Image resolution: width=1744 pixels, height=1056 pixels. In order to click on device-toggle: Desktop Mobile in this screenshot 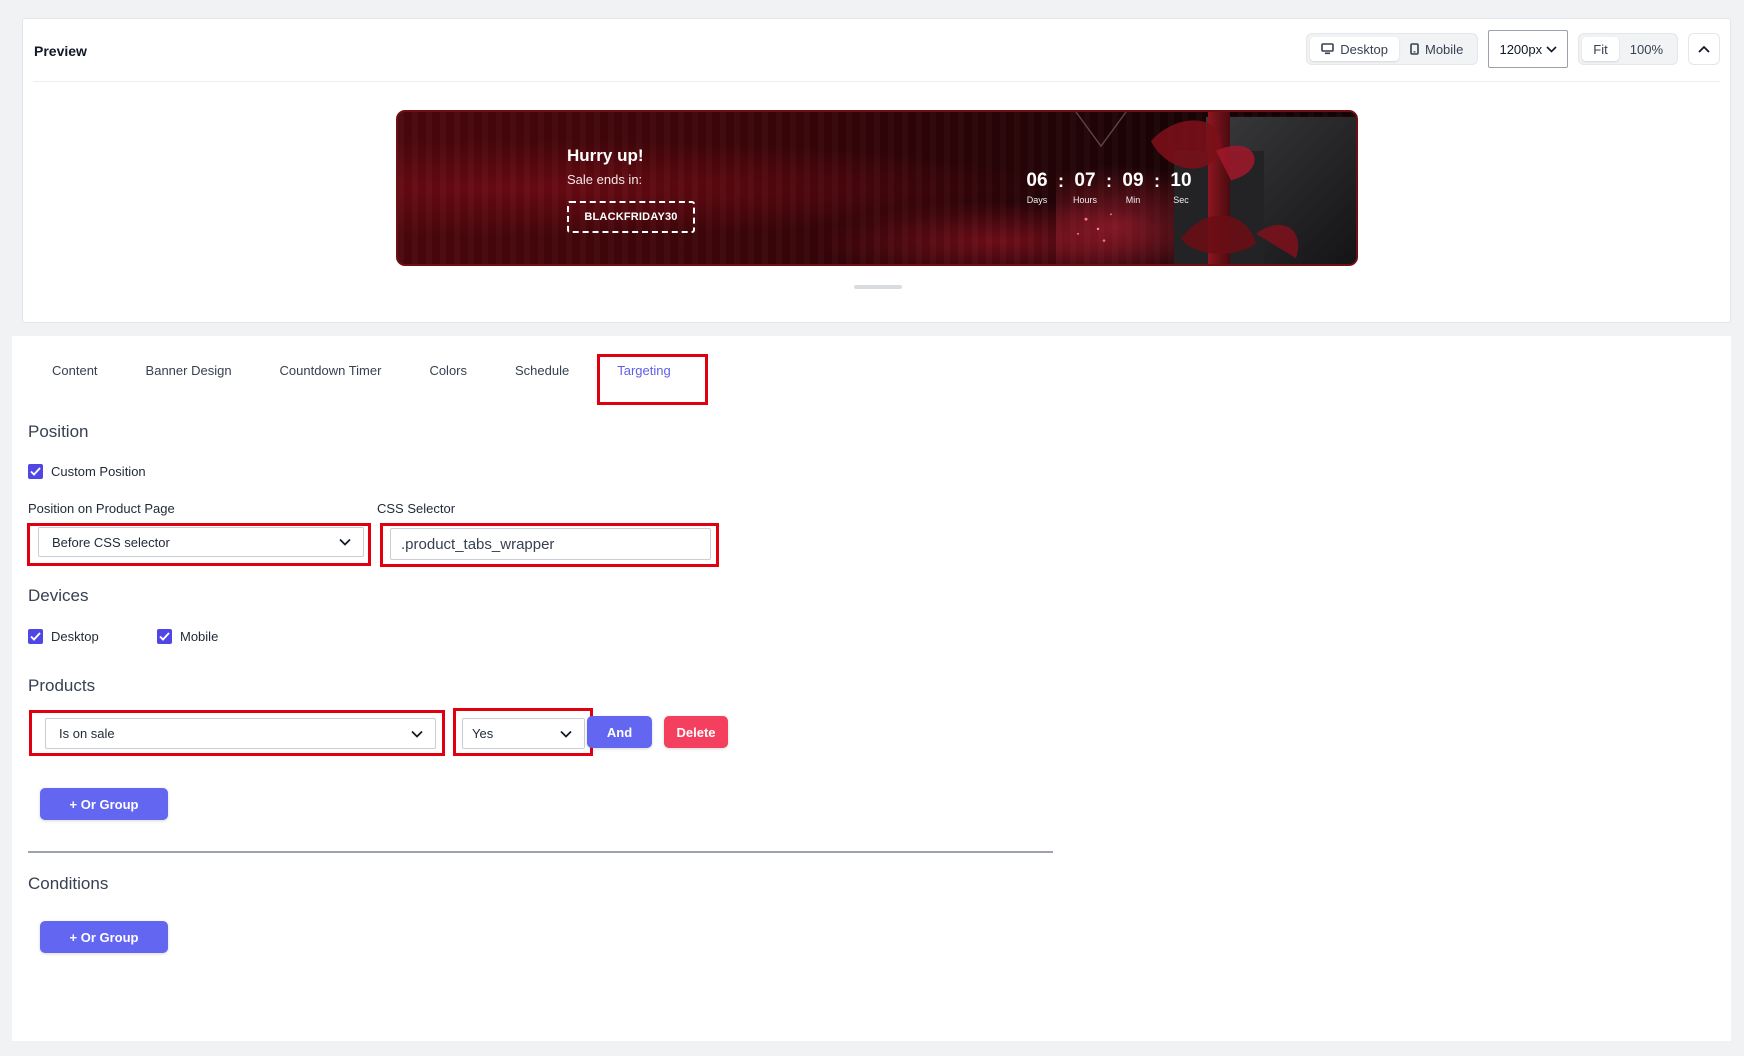, I will do `click(1392, 49)`.